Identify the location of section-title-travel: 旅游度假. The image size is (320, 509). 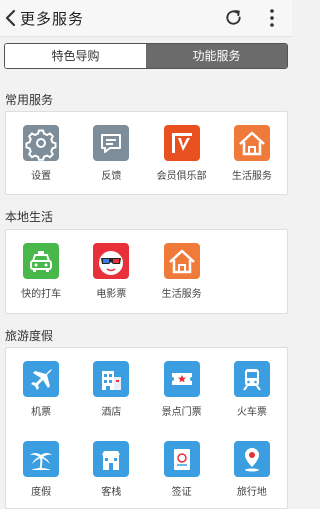
(29, 336).